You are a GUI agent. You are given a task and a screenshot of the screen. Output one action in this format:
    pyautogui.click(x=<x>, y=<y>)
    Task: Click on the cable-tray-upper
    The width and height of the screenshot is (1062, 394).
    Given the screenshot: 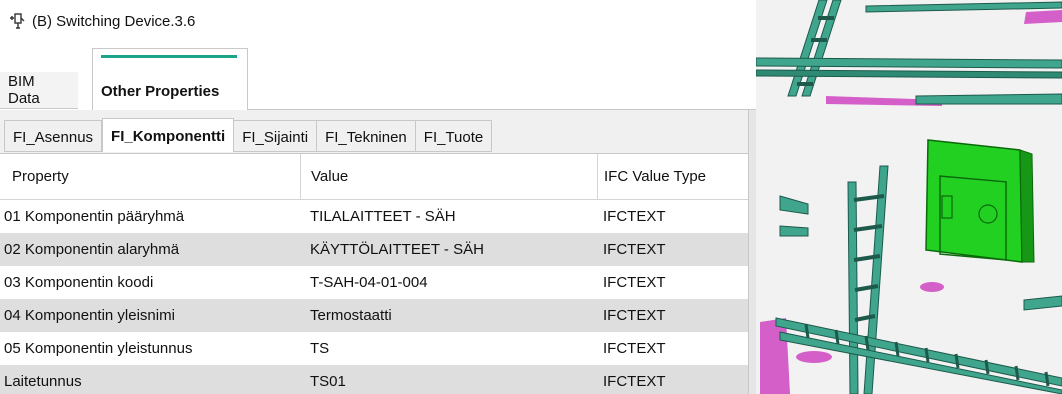 What is the action you would take?
    pyautogui.click(x=909, y=63)
    